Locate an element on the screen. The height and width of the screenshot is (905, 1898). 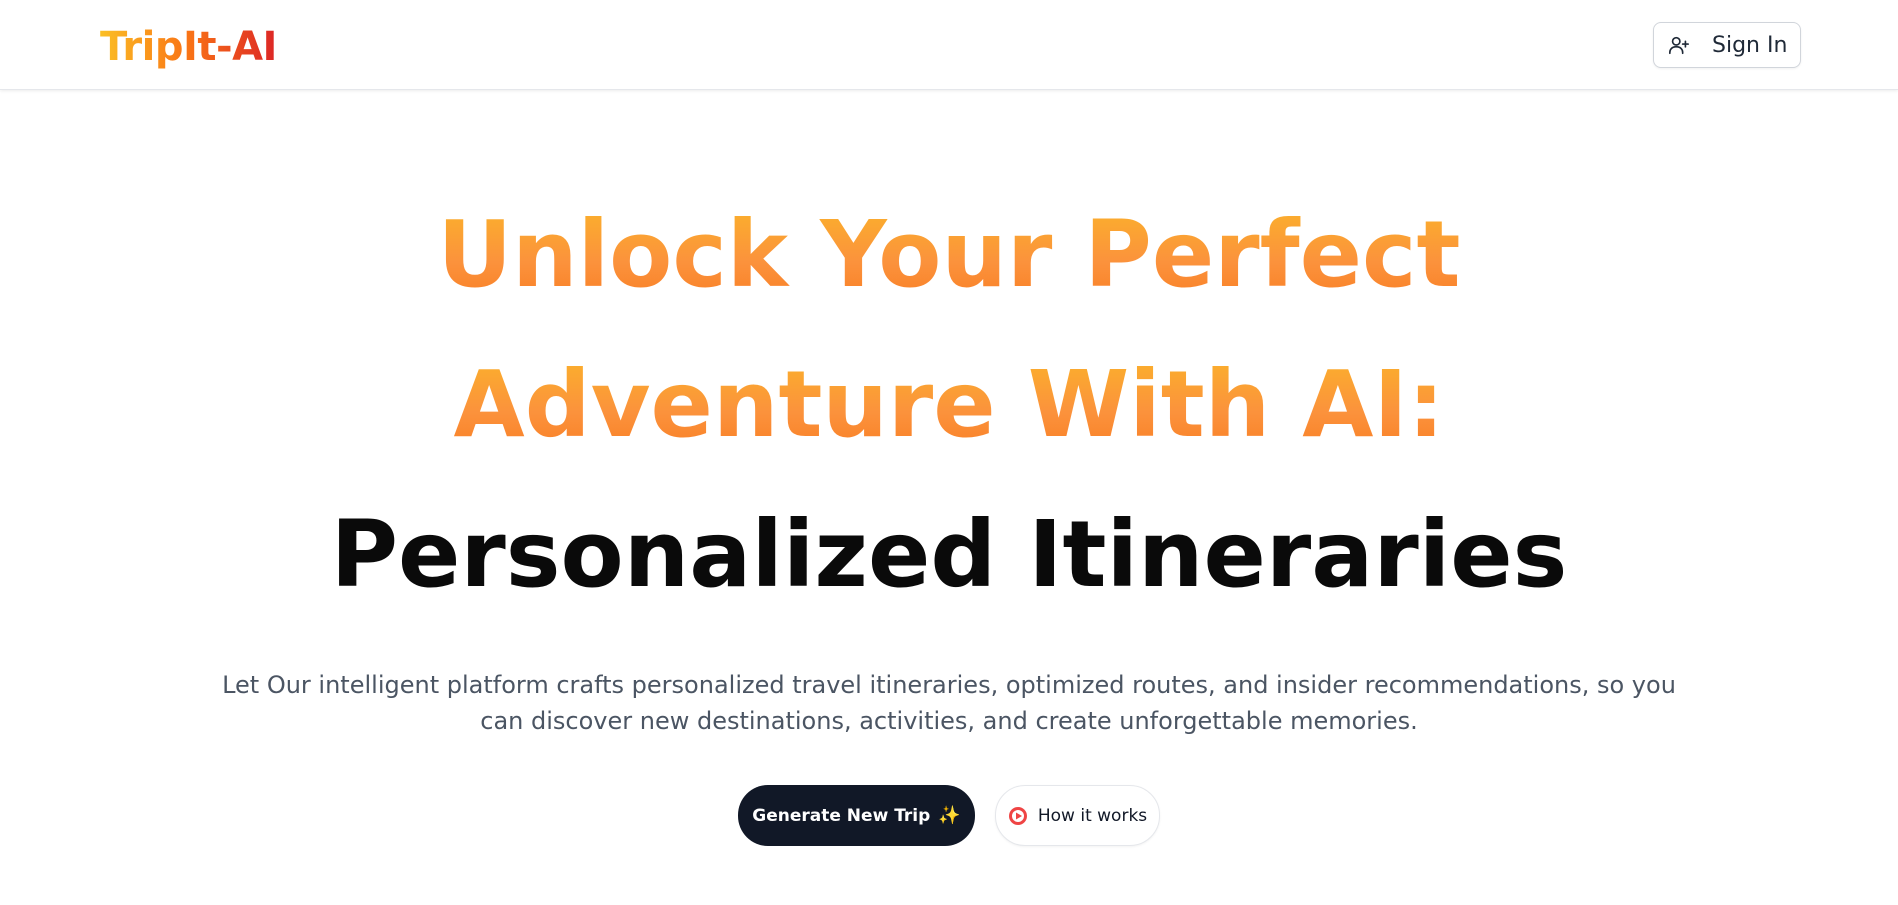
generate-new-trip-label: Generate New Trip is located at coordinates (841, 815).